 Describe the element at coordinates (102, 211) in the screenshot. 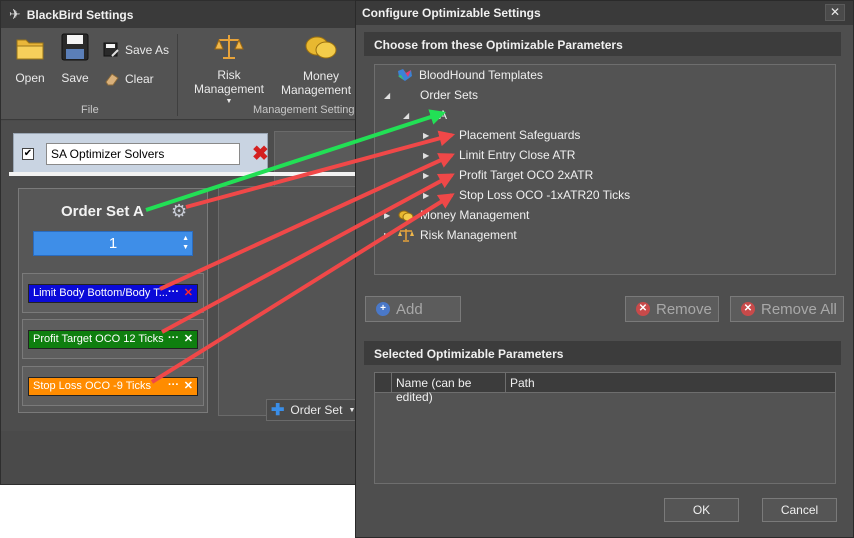

I see `order-set-title: Order Set A` at that location.